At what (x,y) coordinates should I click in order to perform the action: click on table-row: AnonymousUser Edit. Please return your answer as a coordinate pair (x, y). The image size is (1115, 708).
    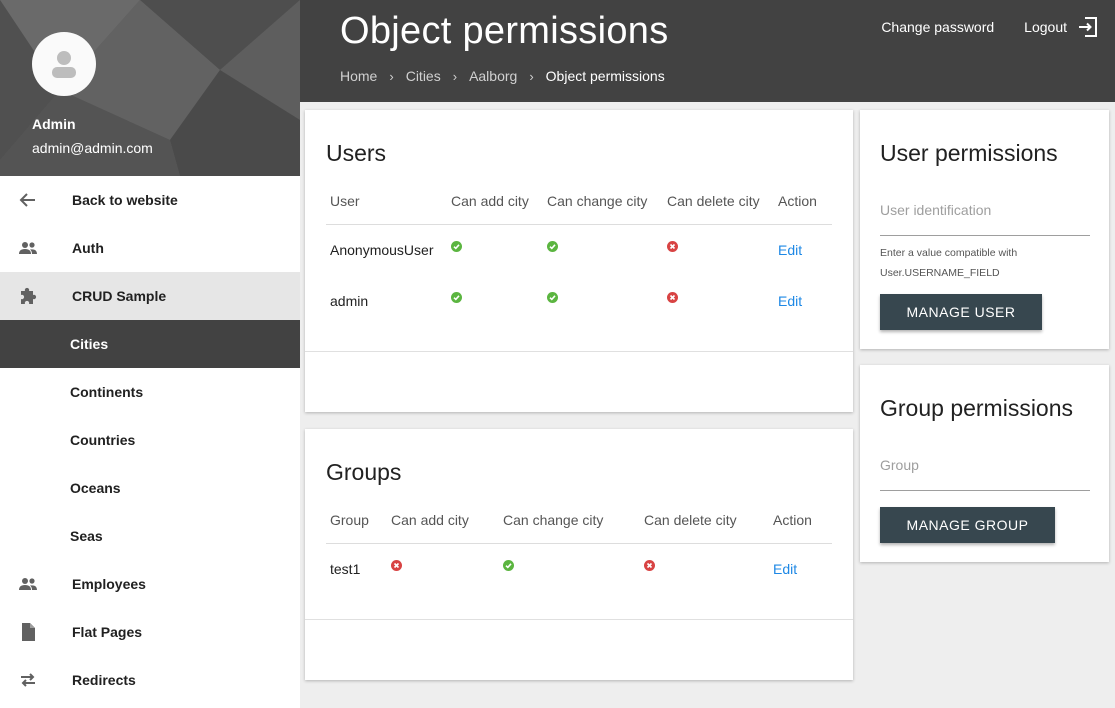
    Looking at the image, I should click on (579, 249).